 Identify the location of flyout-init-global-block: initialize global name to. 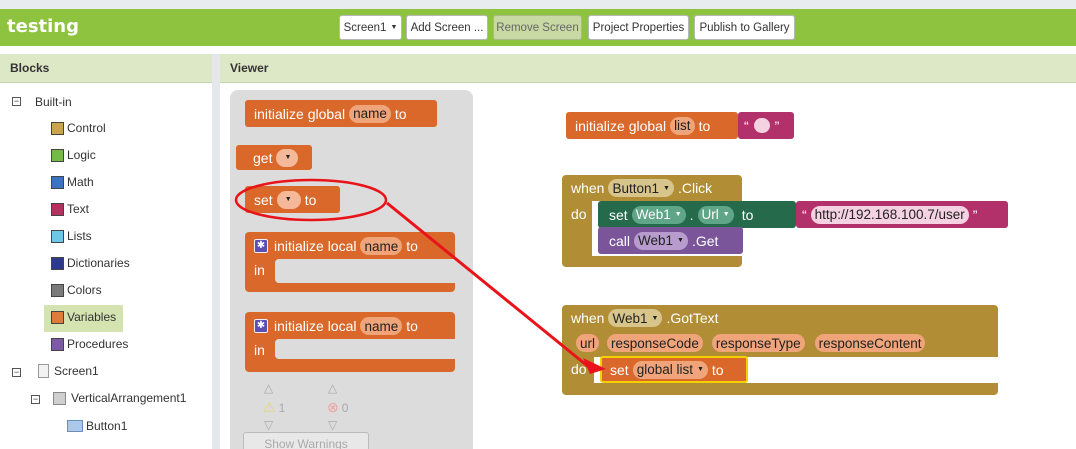
(341, 113).